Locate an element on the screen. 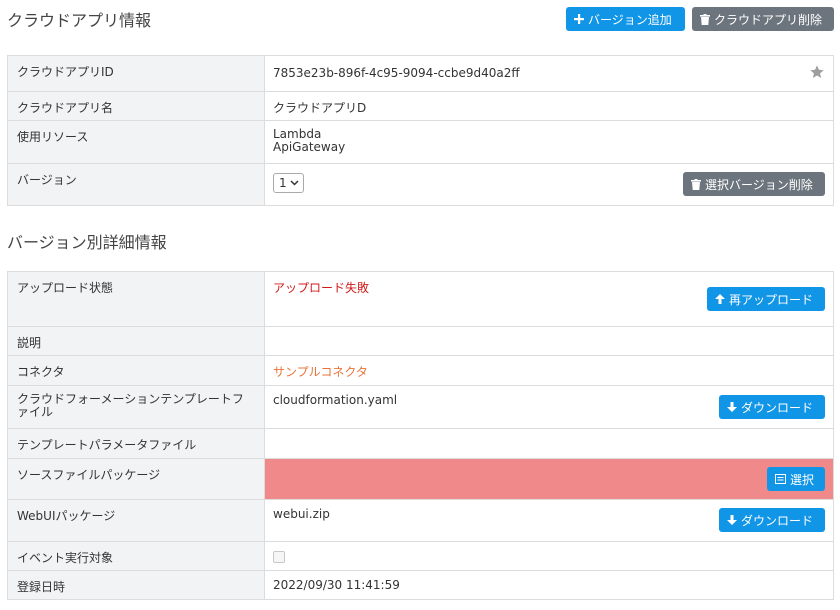  add-version-button: バージョン追加 is located at coordinates (625, 19).